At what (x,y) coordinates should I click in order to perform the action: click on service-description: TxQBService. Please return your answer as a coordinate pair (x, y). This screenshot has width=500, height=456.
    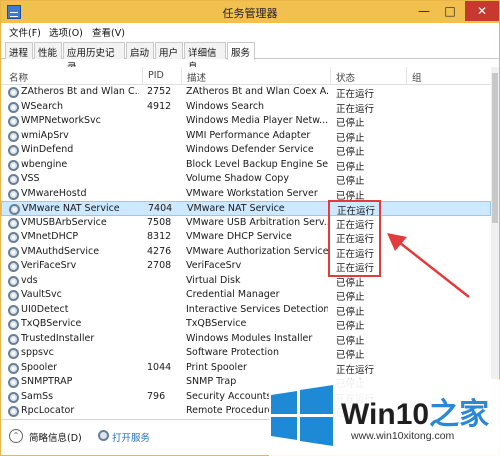
    Looking at the image, I should click on (216, 323).